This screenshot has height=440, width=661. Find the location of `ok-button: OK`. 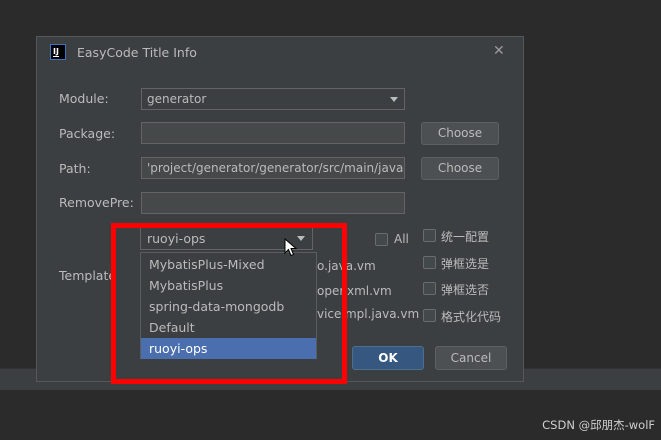

ok-button: OK is located at coordinates (388, 358).